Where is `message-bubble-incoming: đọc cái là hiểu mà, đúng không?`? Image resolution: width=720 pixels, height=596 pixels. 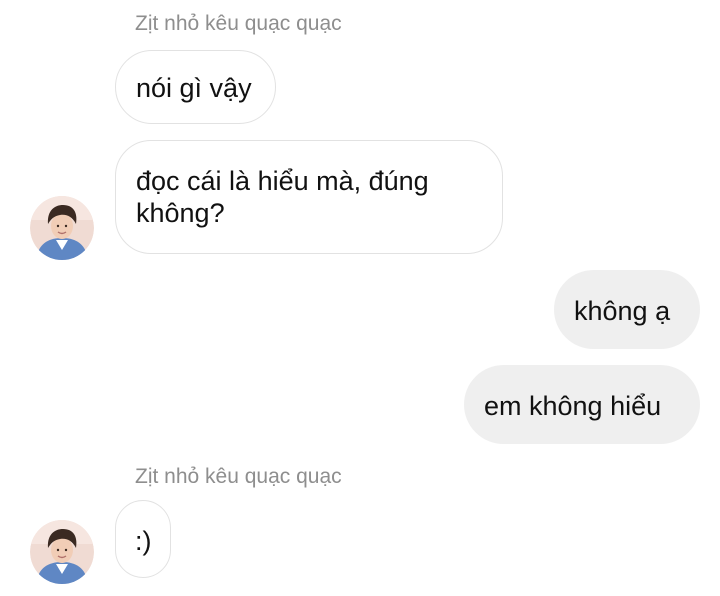 message-bubble-incoming: đọc cái là hiểu mà, đúng không? is located at coordinates (309, 197).